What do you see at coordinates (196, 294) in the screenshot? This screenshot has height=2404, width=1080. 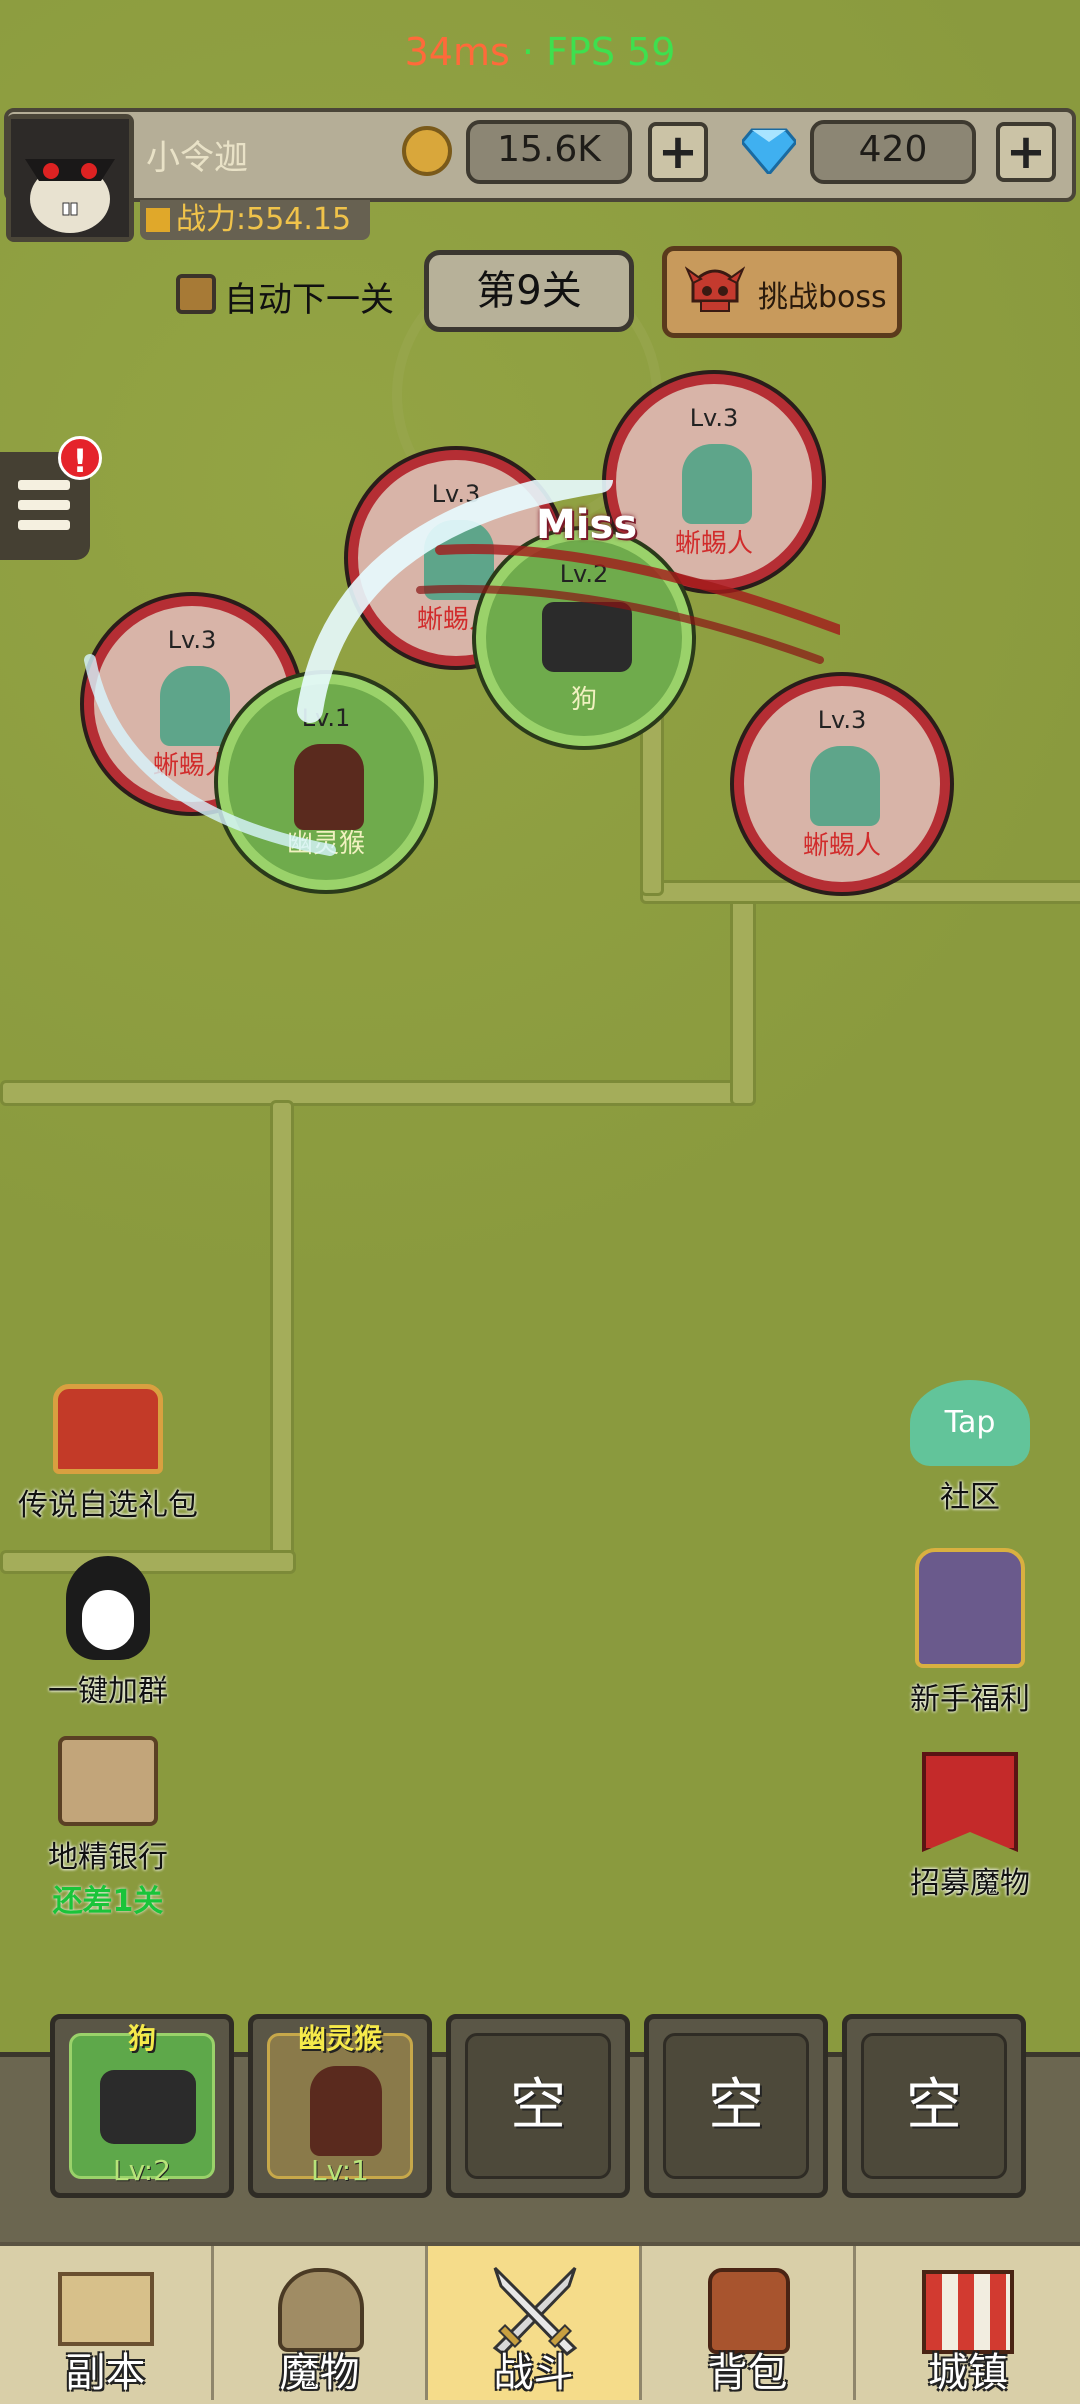 I see `auto-next-checkbox` at bounding box center [196, 294].